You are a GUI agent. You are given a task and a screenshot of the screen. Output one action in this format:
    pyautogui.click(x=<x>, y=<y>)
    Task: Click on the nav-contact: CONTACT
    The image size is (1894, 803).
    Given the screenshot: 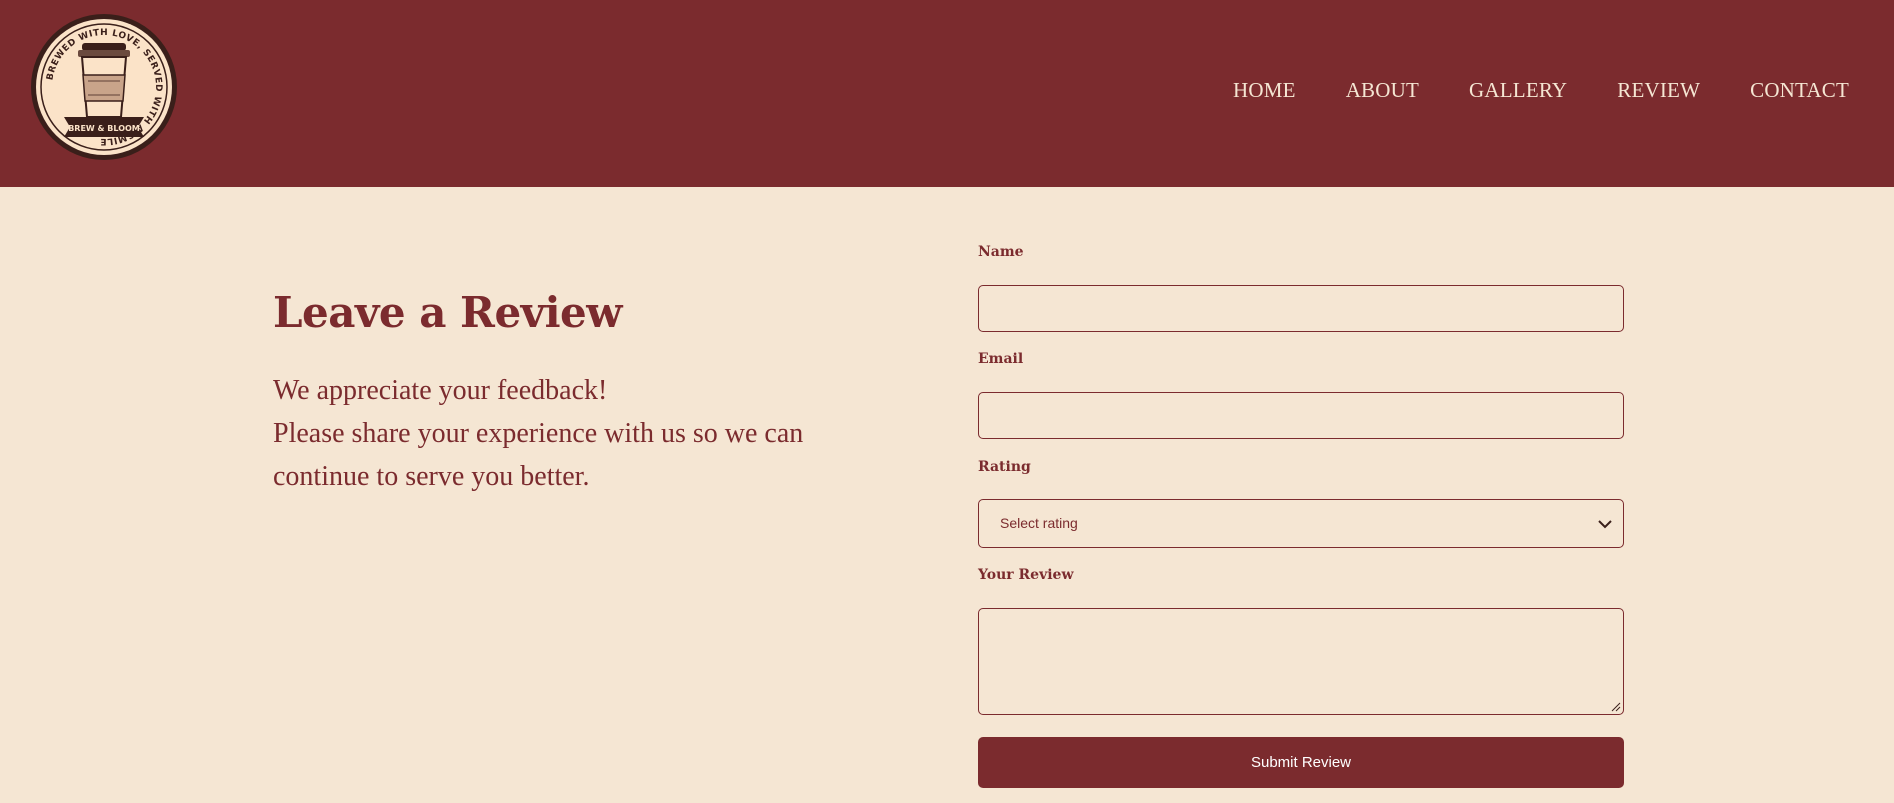 What is the action you would take?
    pyautogui.click(x=1799, y=90)
    